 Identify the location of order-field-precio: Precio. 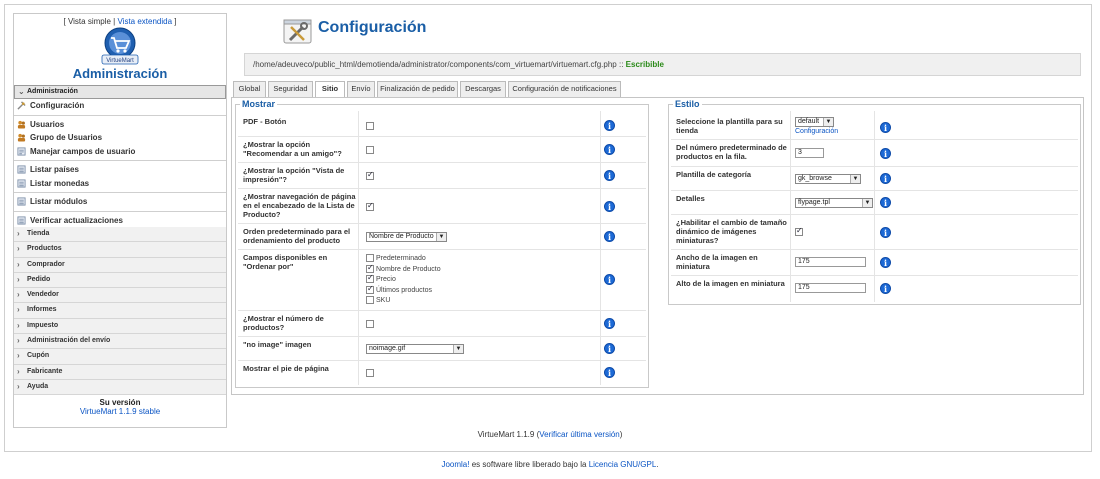
(403, 279).